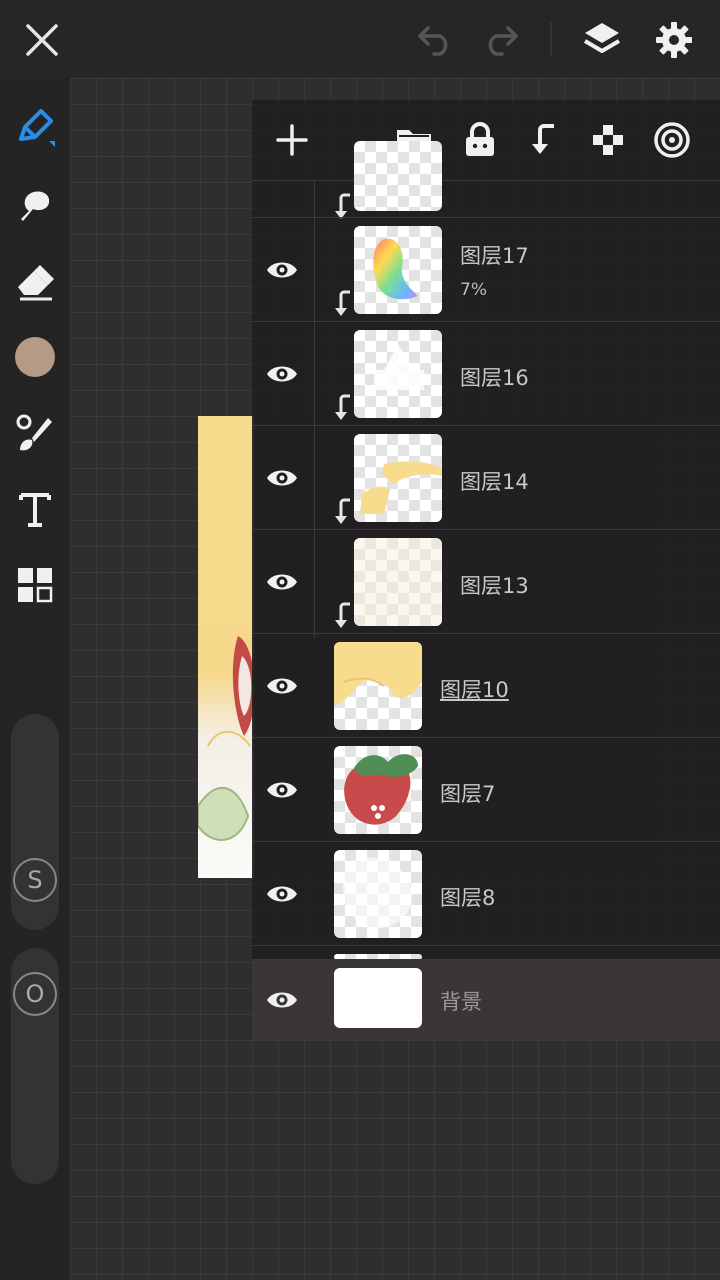 This screenshot has height=1280, width=720. I want to click on layer-name: 背景, so click(461, 1002).